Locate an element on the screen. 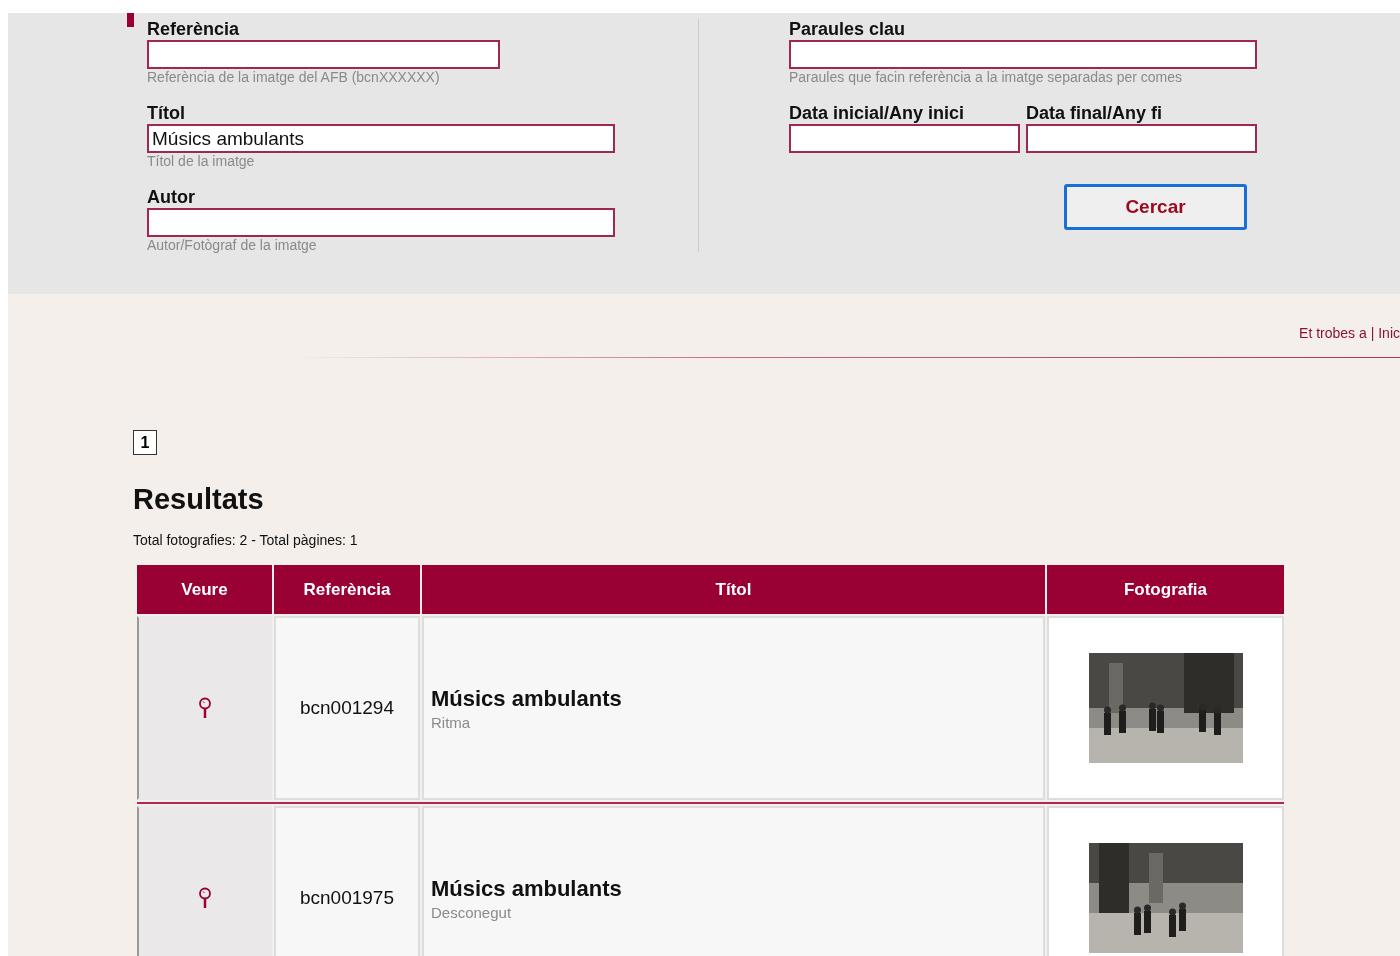 The width and height of the screenshot is (1400, 956). input-field: Músics ambulants is located at coordinates (381, 138).